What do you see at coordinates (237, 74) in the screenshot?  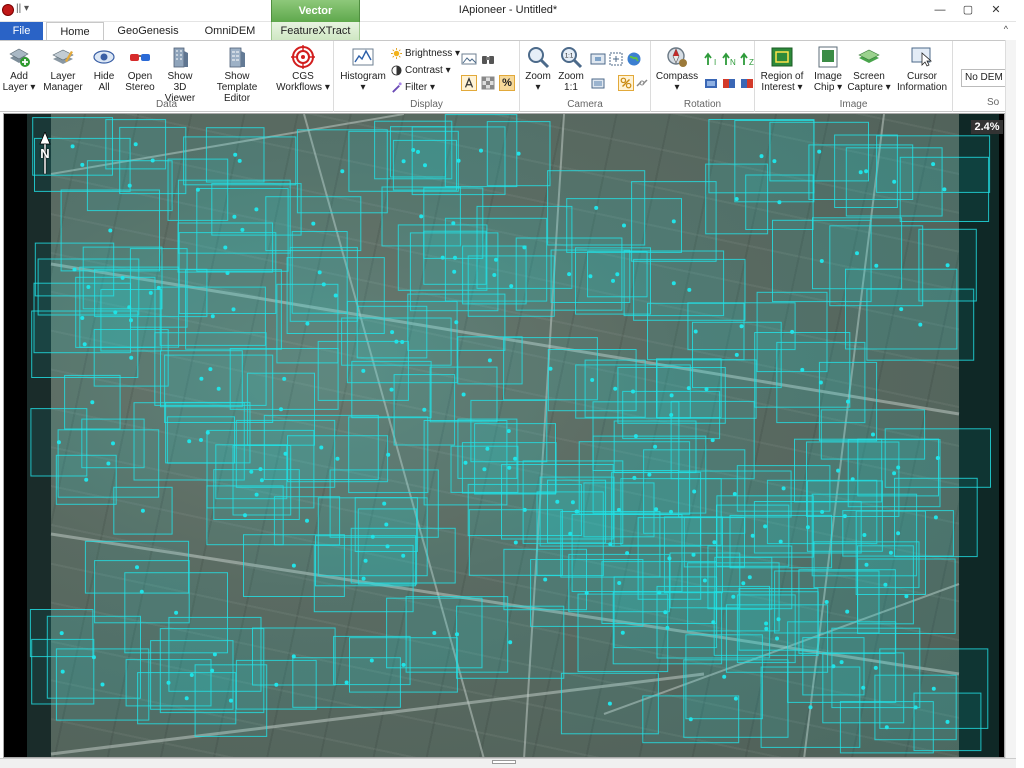 I see `show-template-editor-button: Show Template Editor` at bounding box center [237, 74].